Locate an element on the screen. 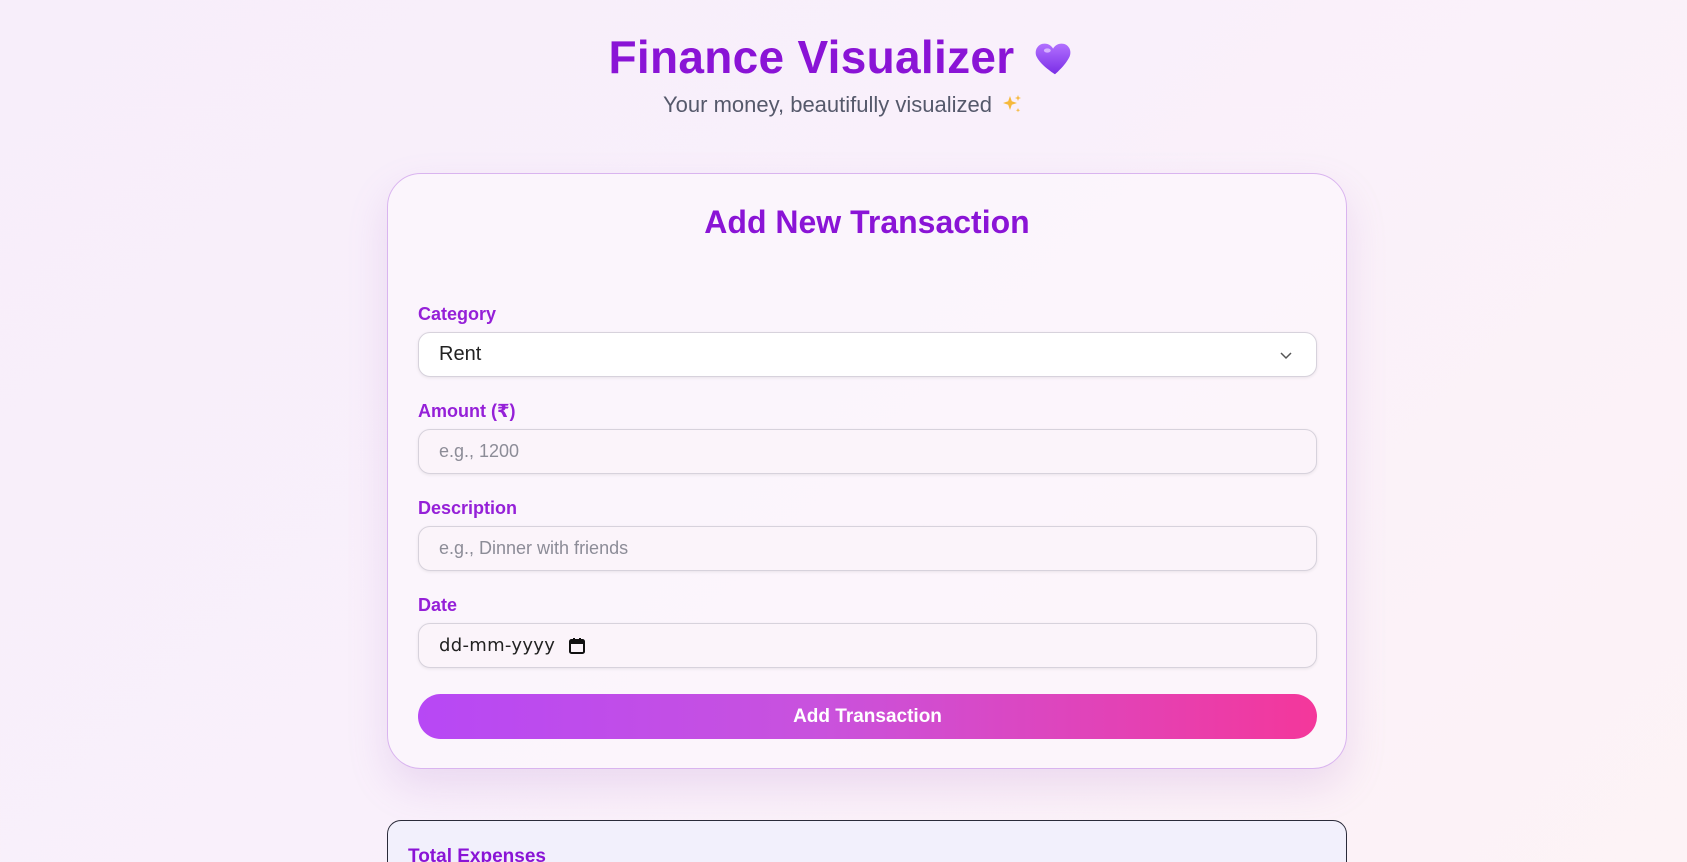 The height and width of the screenshot is (862, 1687). date-input: dd-mm-yyyy is located at coordinates (867, 645).